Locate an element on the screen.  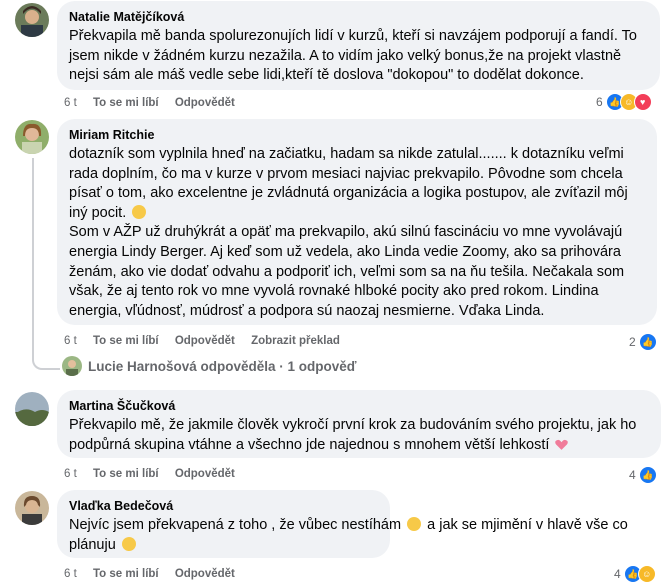
reaction-summary: 2 👍 is located at coordinates (643, 342).